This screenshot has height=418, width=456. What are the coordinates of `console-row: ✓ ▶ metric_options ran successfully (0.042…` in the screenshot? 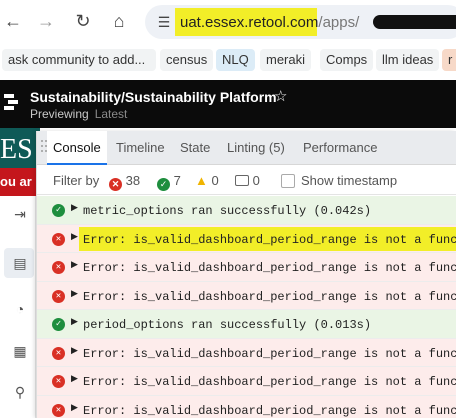 It's located at (246, 210).